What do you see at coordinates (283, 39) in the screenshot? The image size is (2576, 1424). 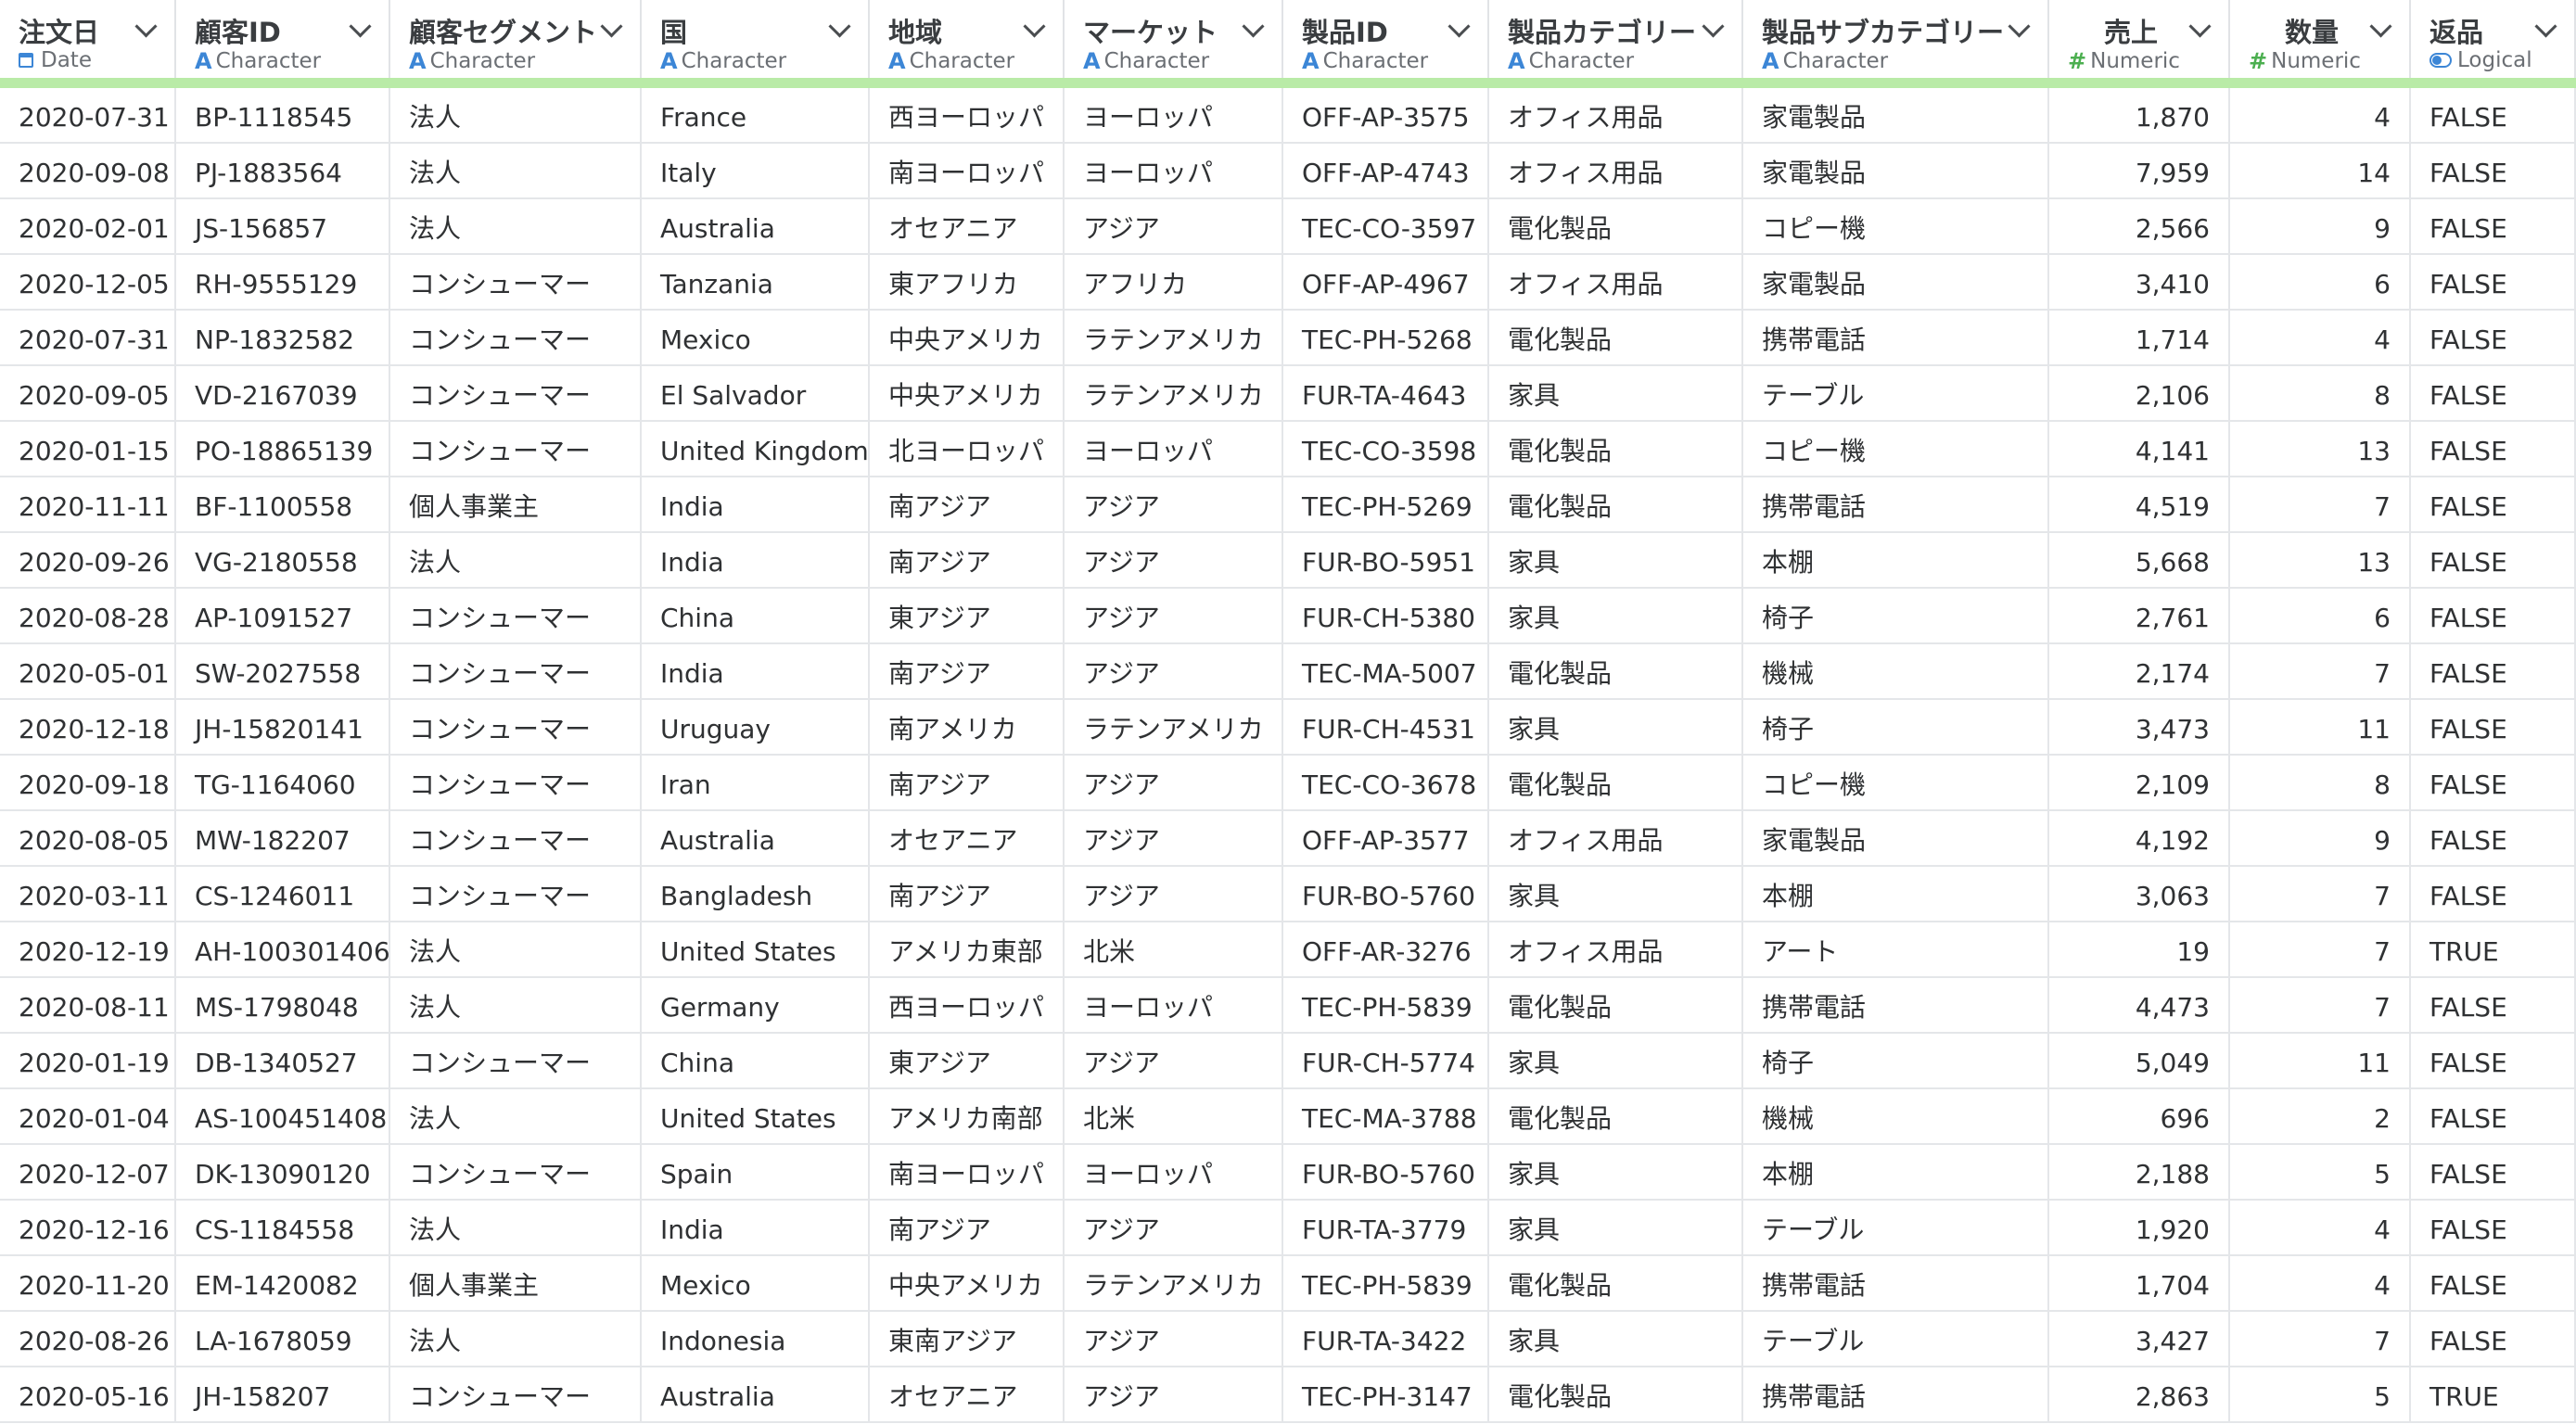 I see `column-header-1: 顧客ID A Character` at bounding box center [283, 39].